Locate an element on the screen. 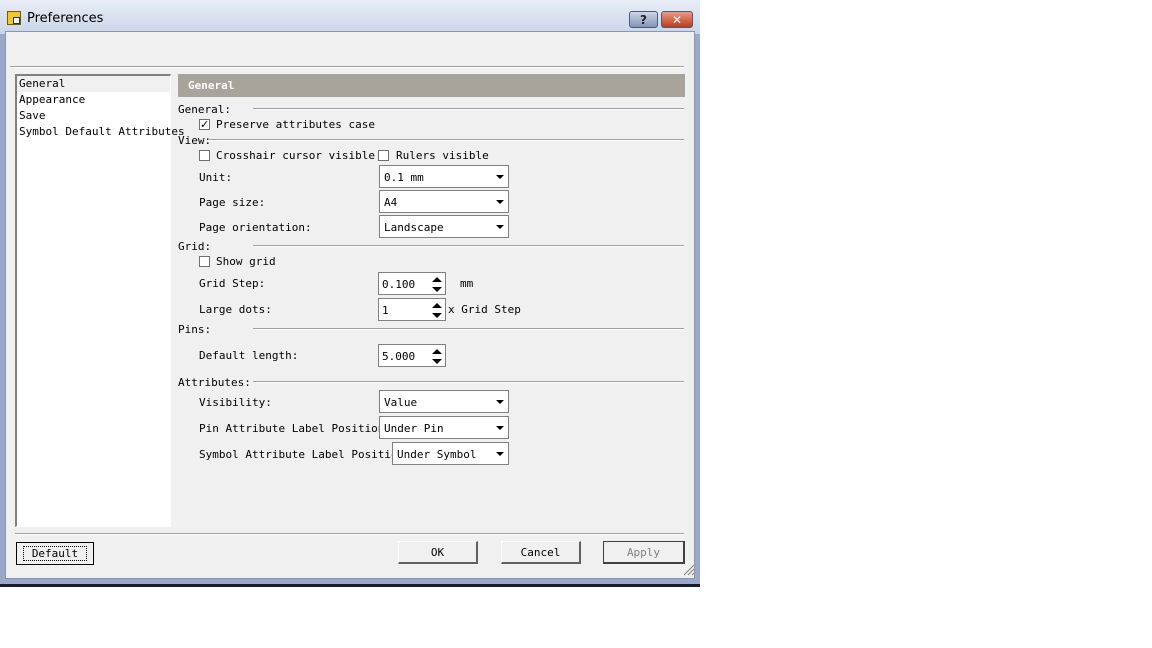 This screenshot has width=1152, height=648. crosshair-checkbox is located at coordinates (204, 155).